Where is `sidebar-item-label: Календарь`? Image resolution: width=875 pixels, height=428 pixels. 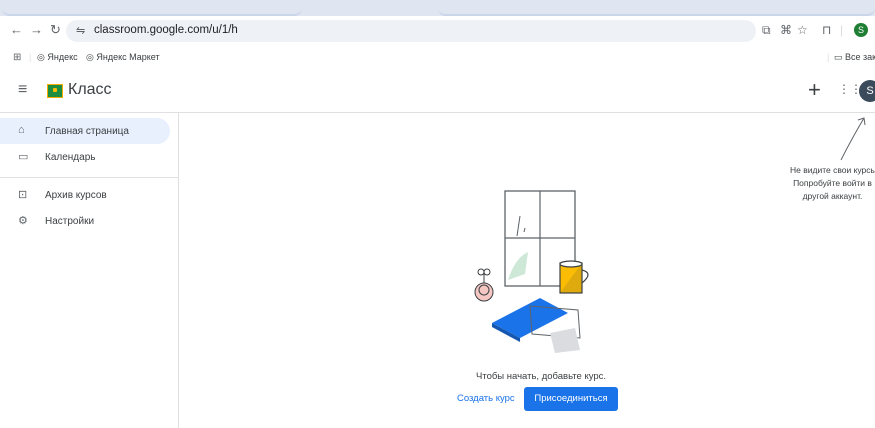 sidebar-item-label: Календарь is located at coordinates (70, 157).